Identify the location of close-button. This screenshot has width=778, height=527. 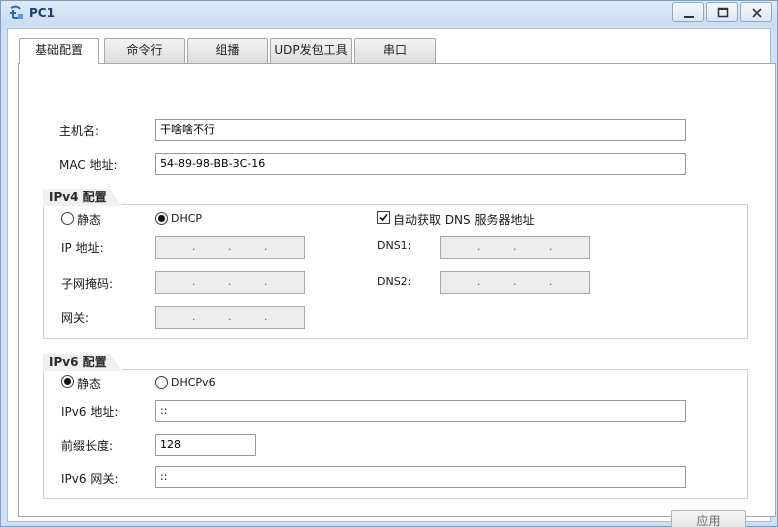
(756, 12).